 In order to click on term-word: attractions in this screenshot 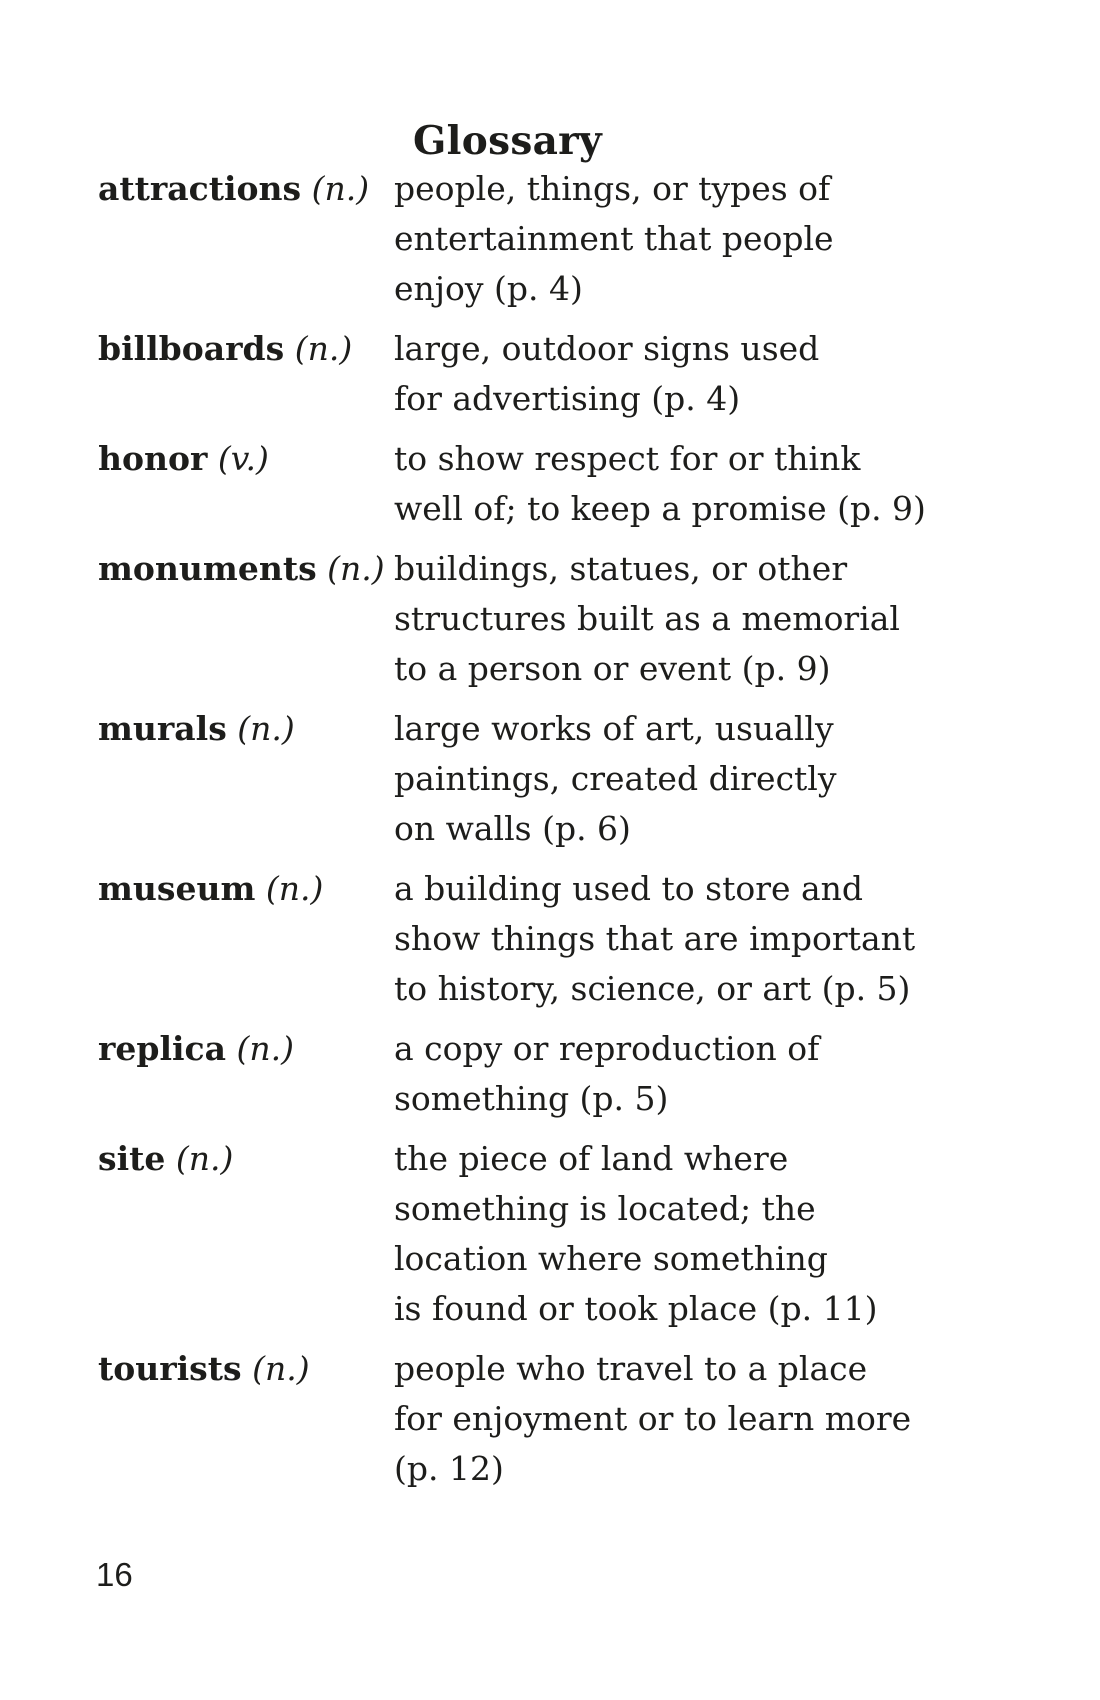, I will do `click(200, 188)`.